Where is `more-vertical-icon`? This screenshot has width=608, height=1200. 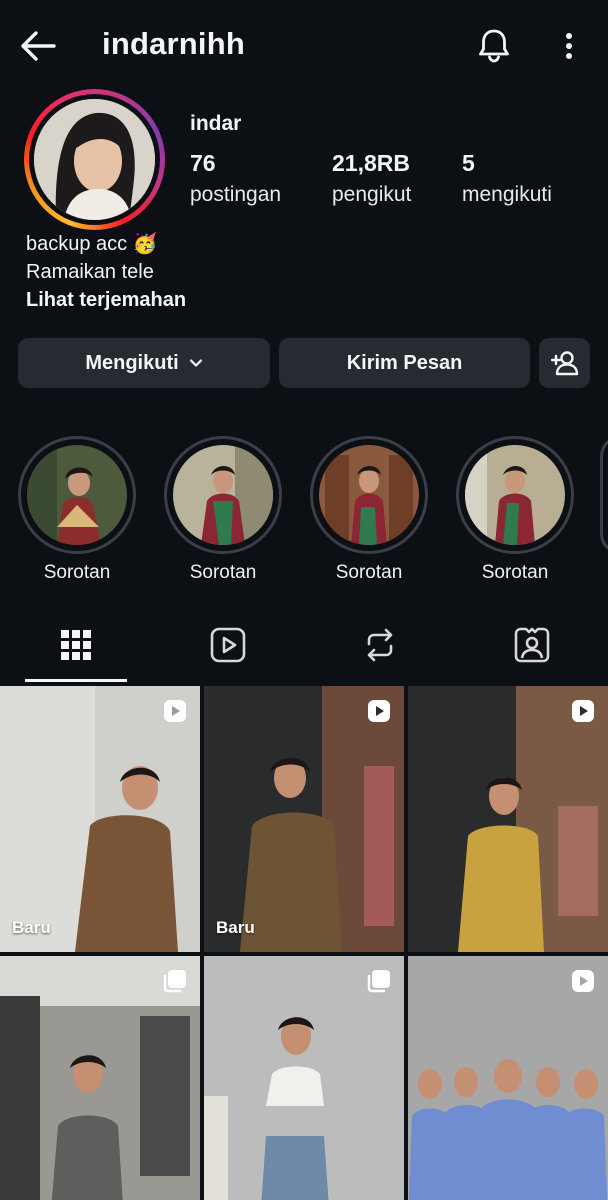
more-vertical-icon is located at coordinates (569, 46).